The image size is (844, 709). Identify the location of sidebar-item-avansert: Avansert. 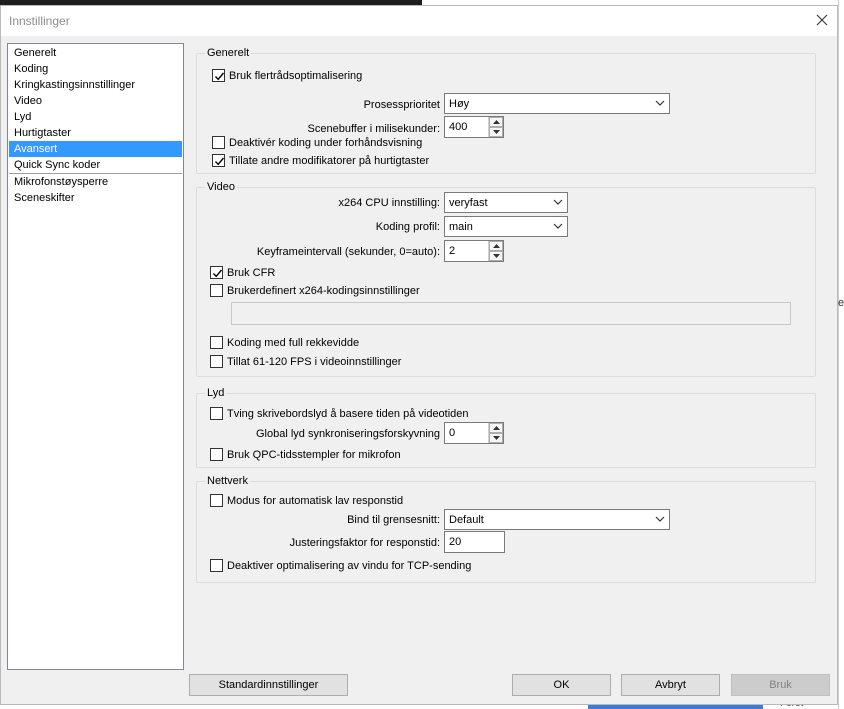
(95, 149).